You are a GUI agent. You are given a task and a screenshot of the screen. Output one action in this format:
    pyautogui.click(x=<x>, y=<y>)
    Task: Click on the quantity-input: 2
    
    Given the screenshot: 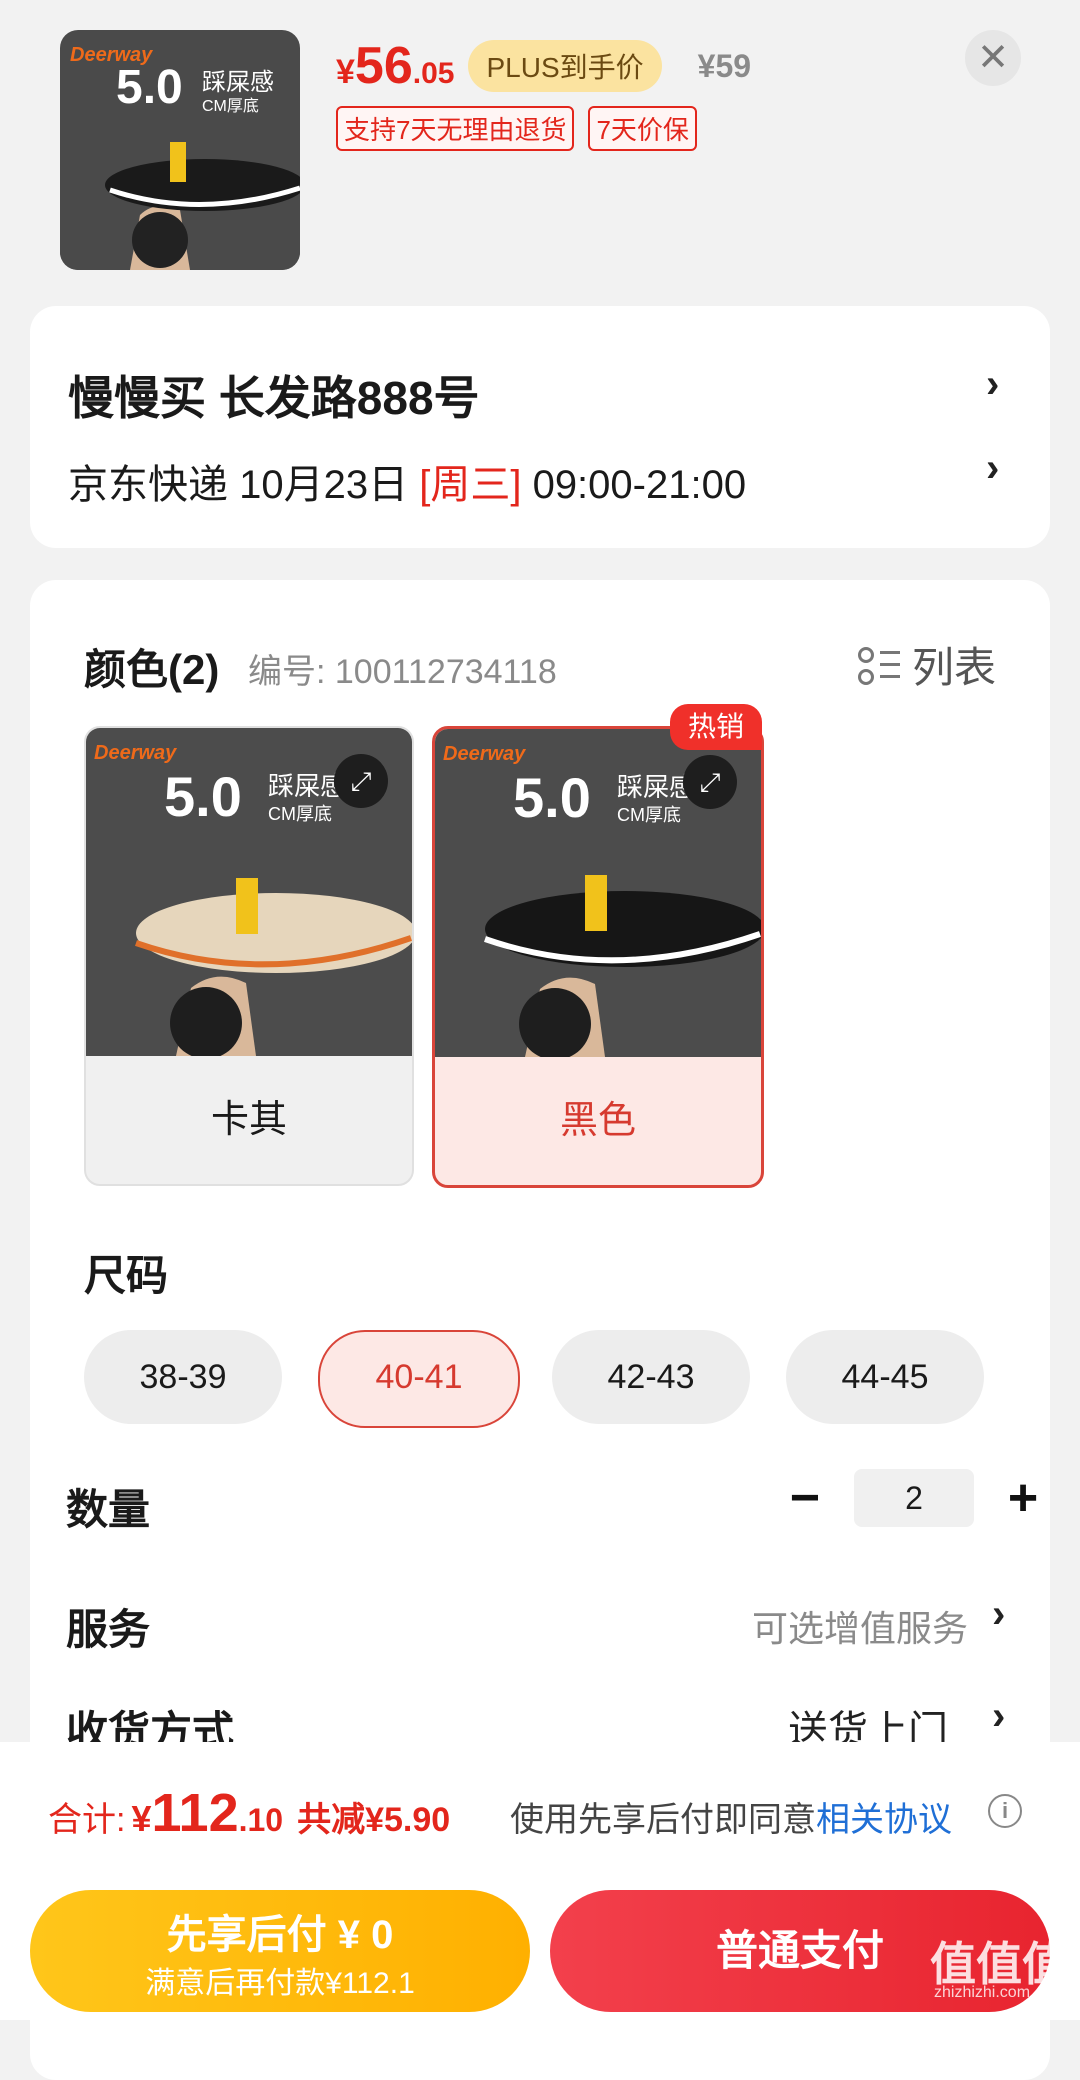 What is the action you would take?
    pyautogui.click(x=914, y=1498)
    